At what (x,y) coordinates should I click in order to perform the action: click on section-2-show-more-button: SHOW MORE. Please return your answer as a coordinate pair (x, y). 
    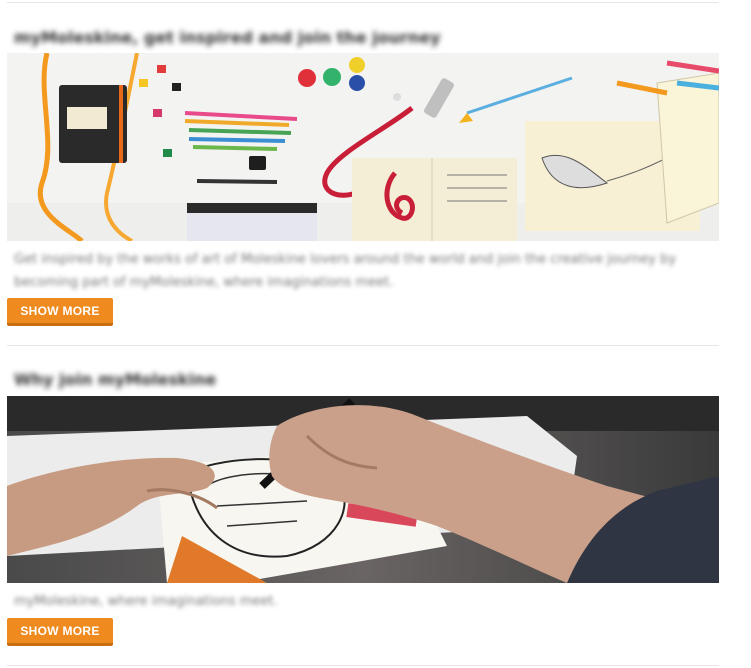
    Looking at the image, I should click on (60, 632).